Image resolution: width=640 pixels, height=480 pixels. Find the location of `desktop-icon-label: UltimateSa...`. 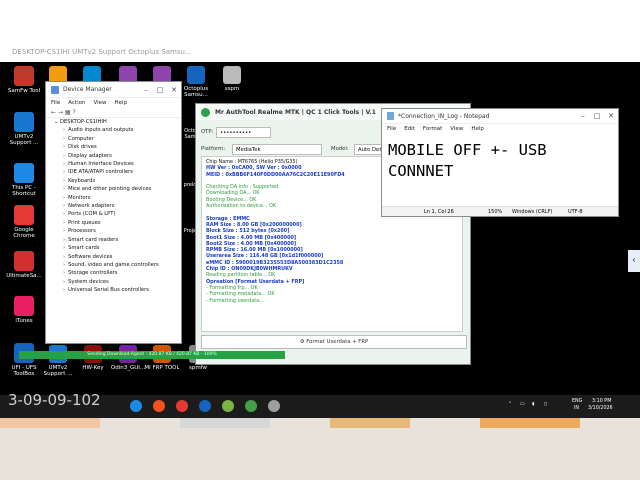

desktop-icon-label: UltimateSa... is located at coordinates (24, 276).